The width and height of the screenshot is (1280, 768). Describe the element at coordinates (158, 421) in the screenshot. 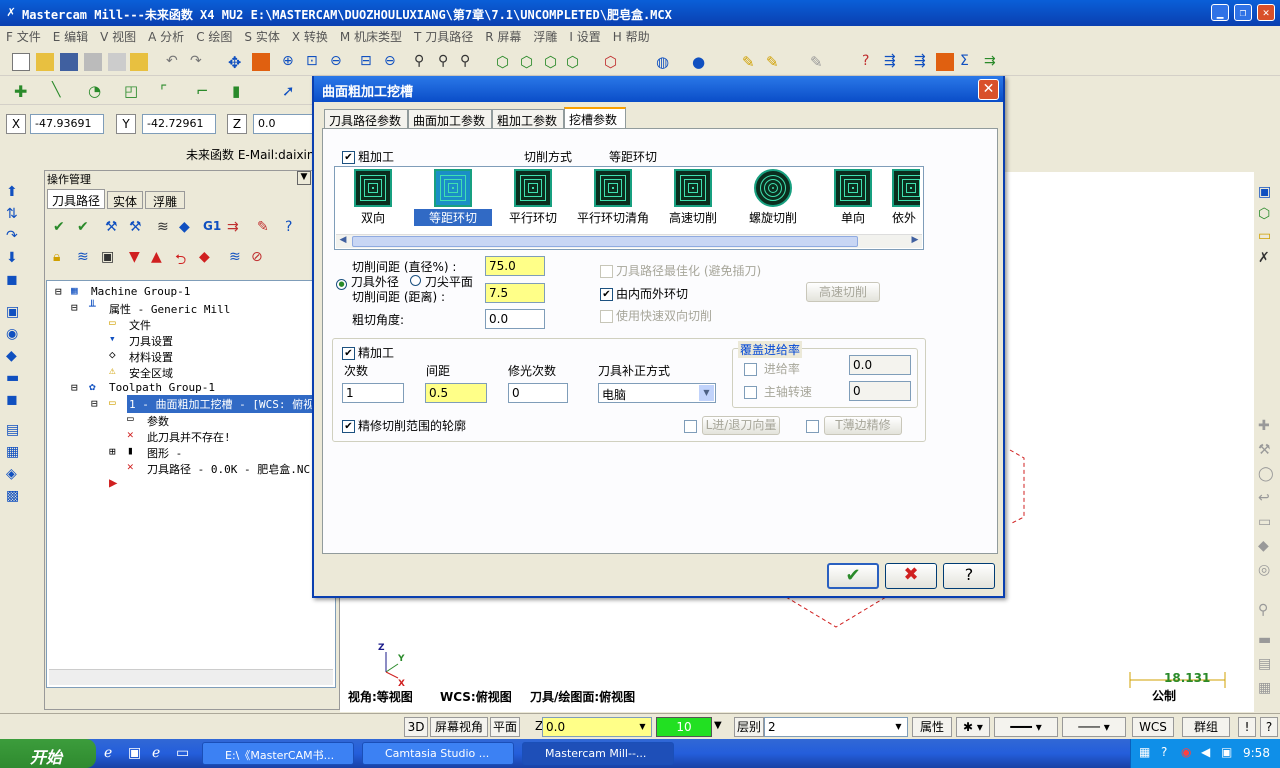

I see `tree-parameters: 参数` at that location.